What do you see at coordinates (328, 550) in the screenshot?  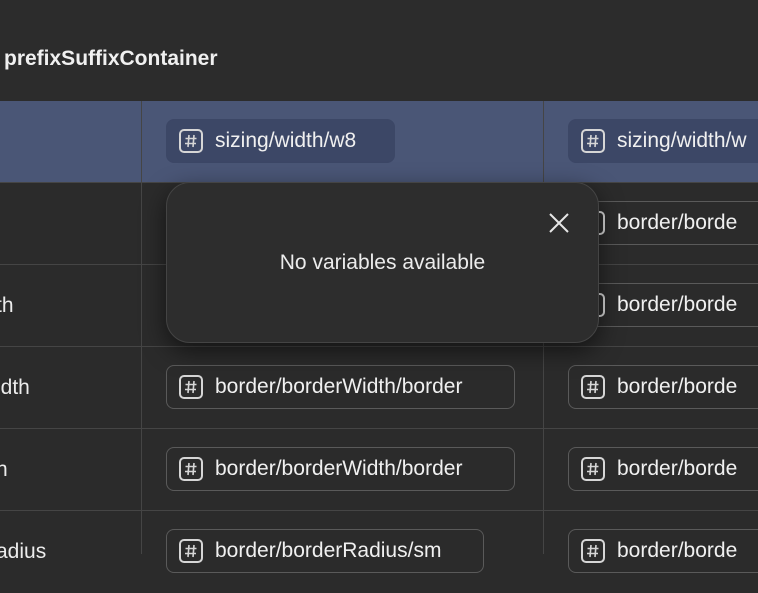 I see `chip-label: border/borderRadius/sm` at bounding box center [328, 550].